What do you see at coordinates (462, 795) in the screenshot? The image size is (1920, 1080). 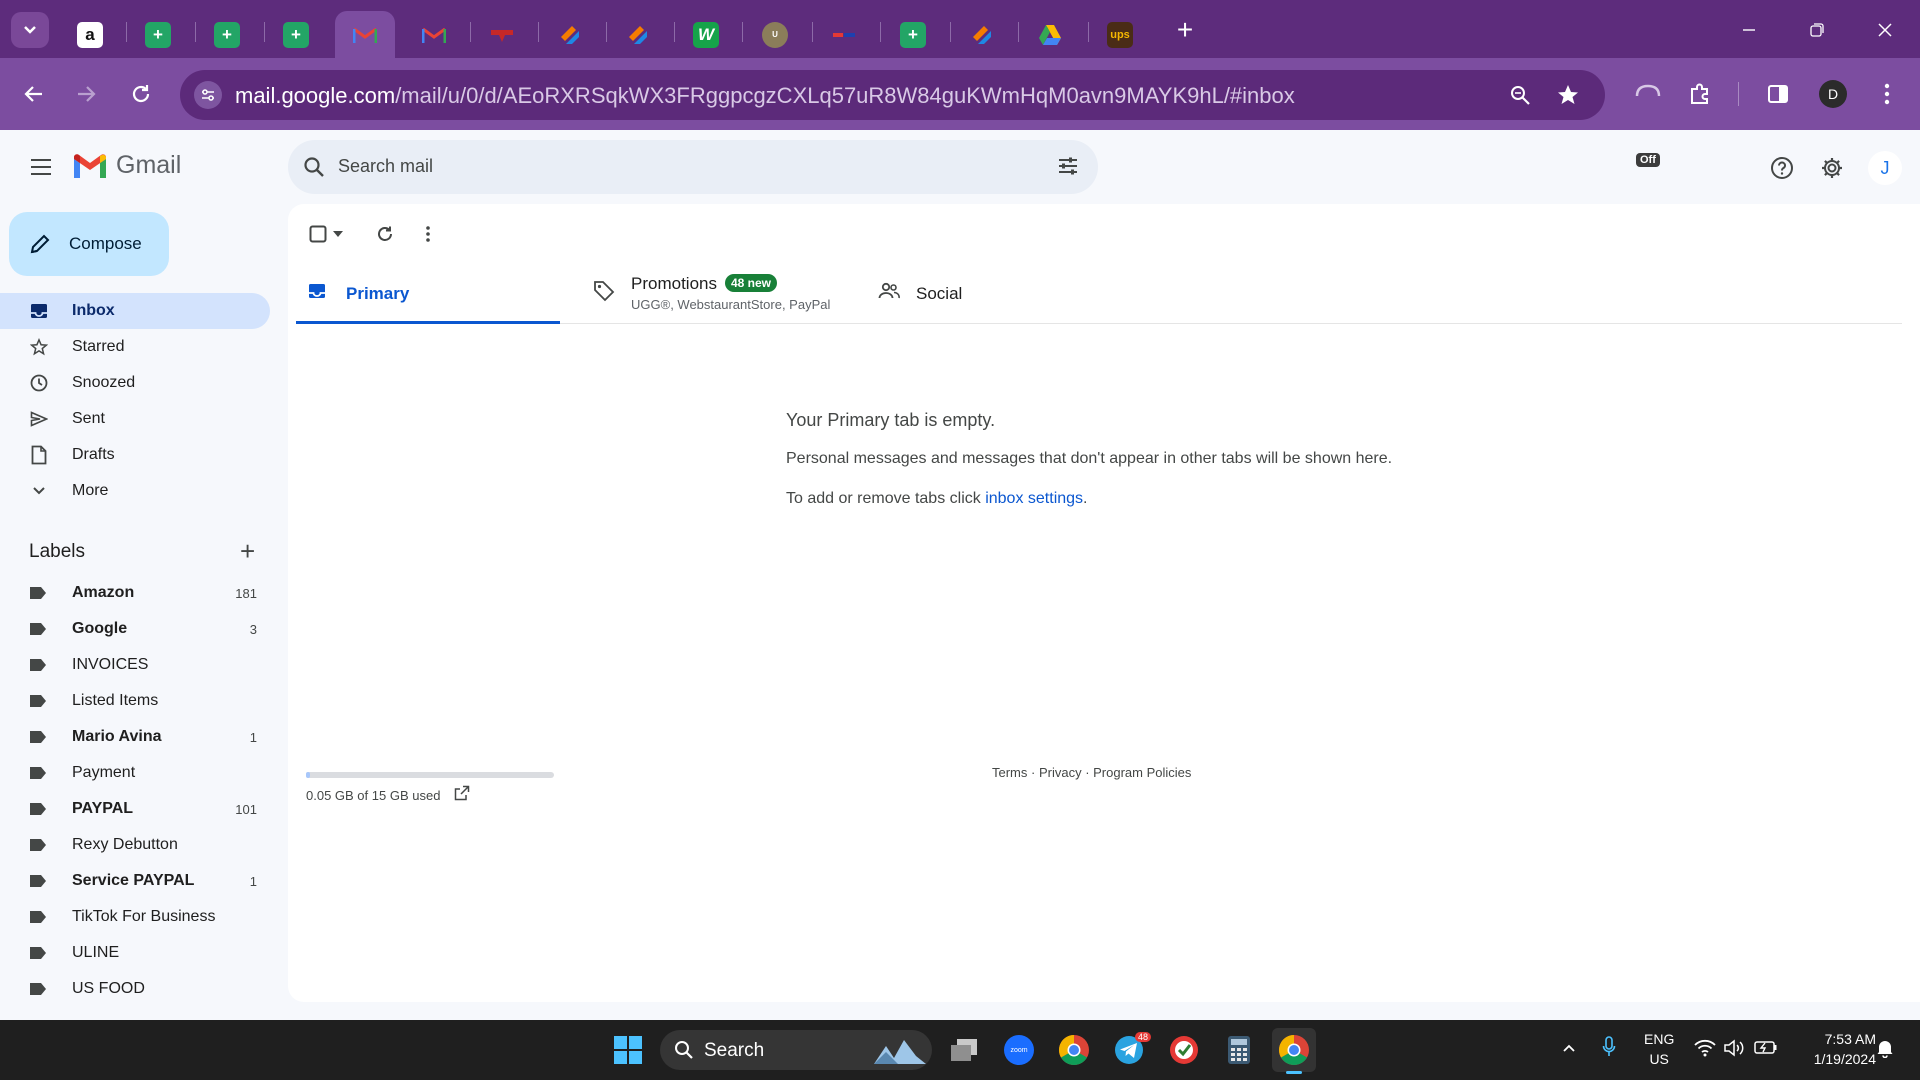 I see `manage-storage-link` at bounding box center [462, 795].